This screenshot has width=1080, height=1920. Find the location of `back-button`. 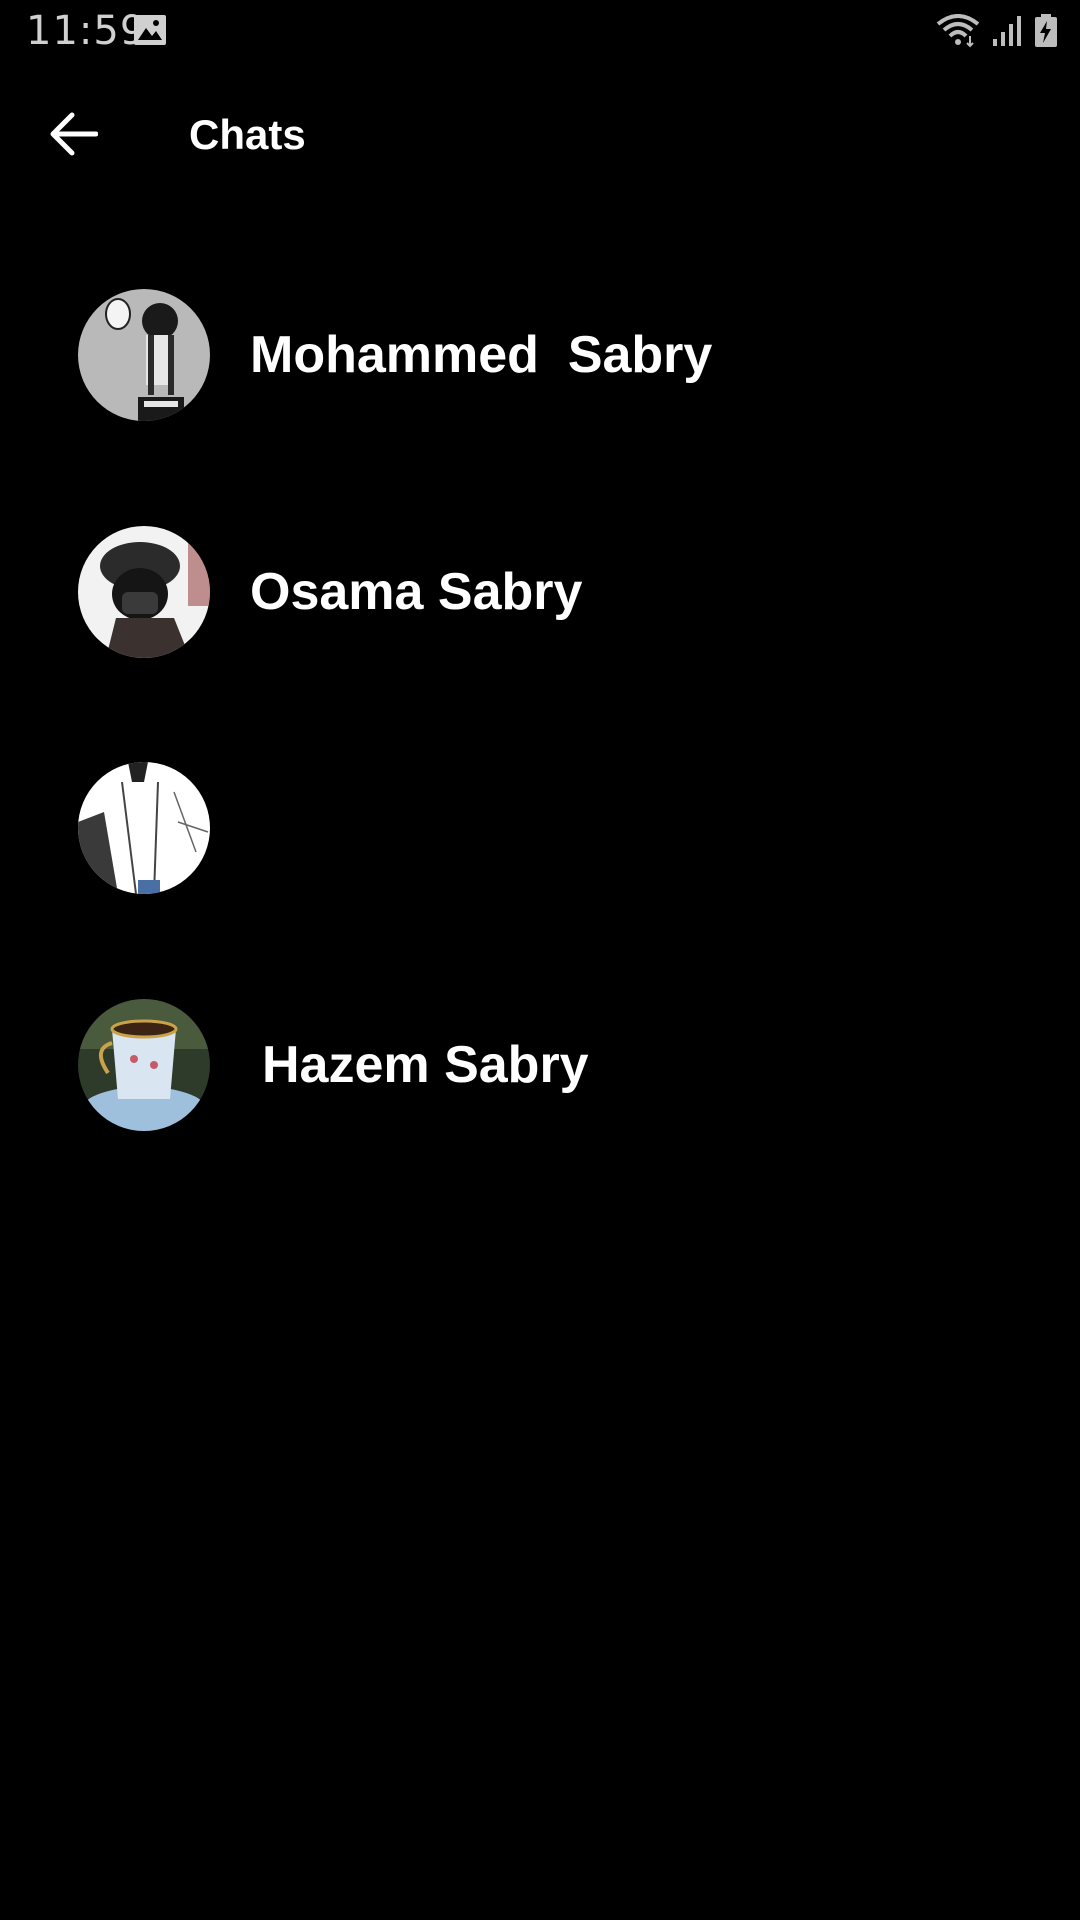

back-button is located at coordinates (74, 136).